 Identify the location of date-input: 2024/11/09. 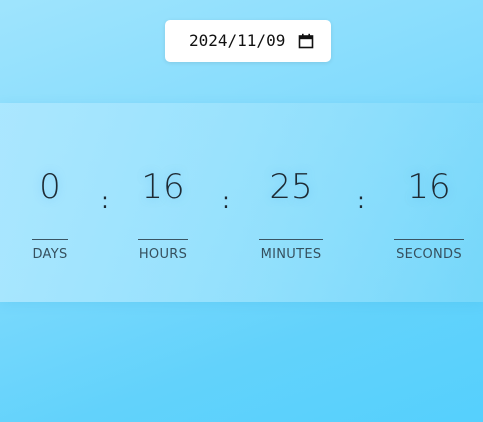
(248, 41).